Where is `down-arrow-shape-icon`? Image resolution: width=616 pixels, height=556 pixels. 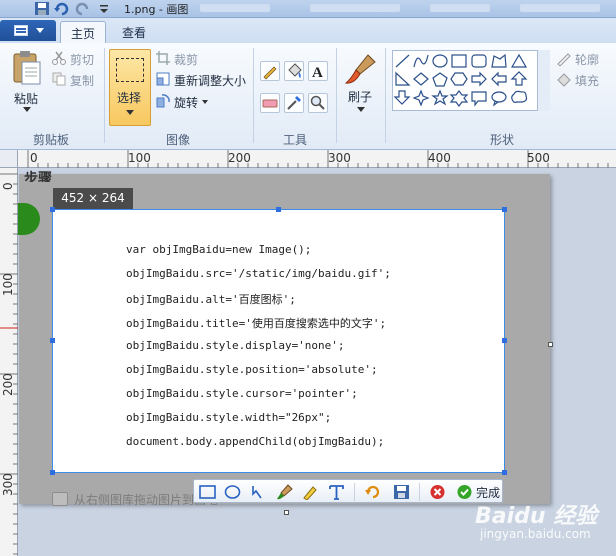
down-arrow-shape-icon is located at coordinates (402, 97).